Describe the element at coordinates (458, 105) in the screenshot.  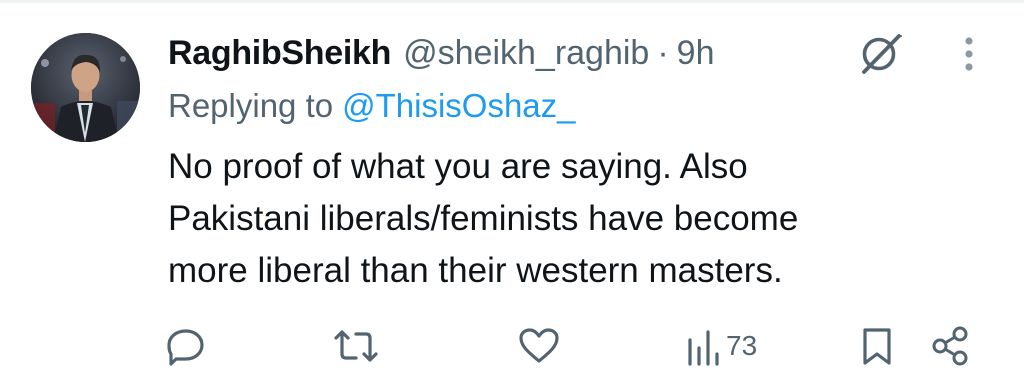
I see `reply-mention-link: @ThisisOshaz_` at that location.